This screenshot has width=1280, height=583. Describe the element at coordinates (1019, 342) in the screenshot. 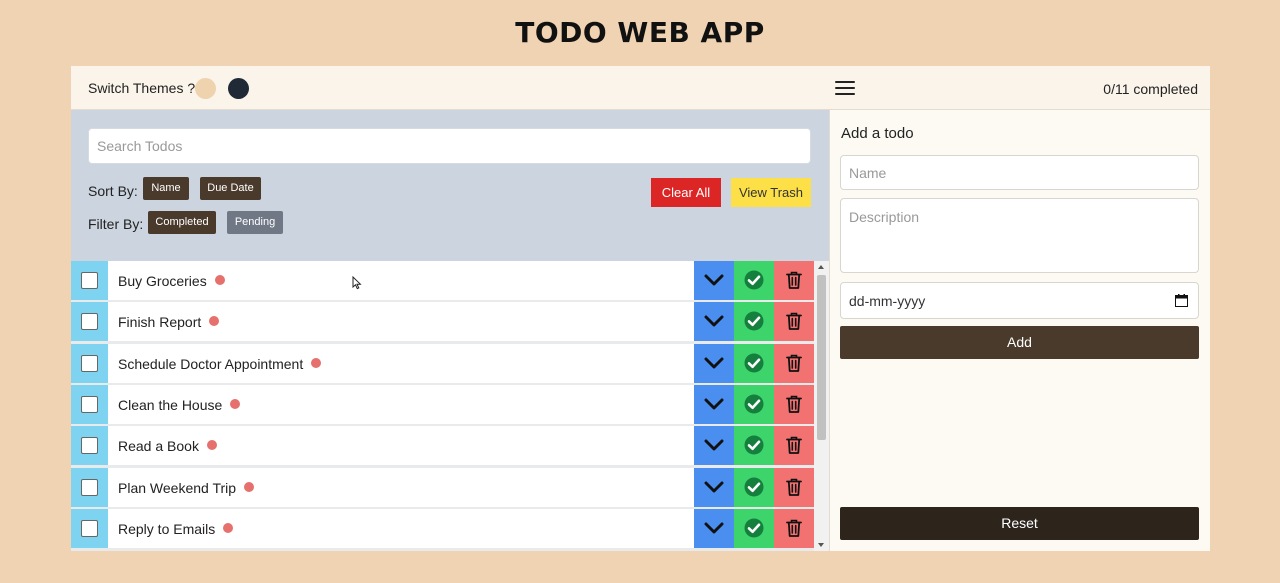

I see `add-todo-button: Add` at that location.